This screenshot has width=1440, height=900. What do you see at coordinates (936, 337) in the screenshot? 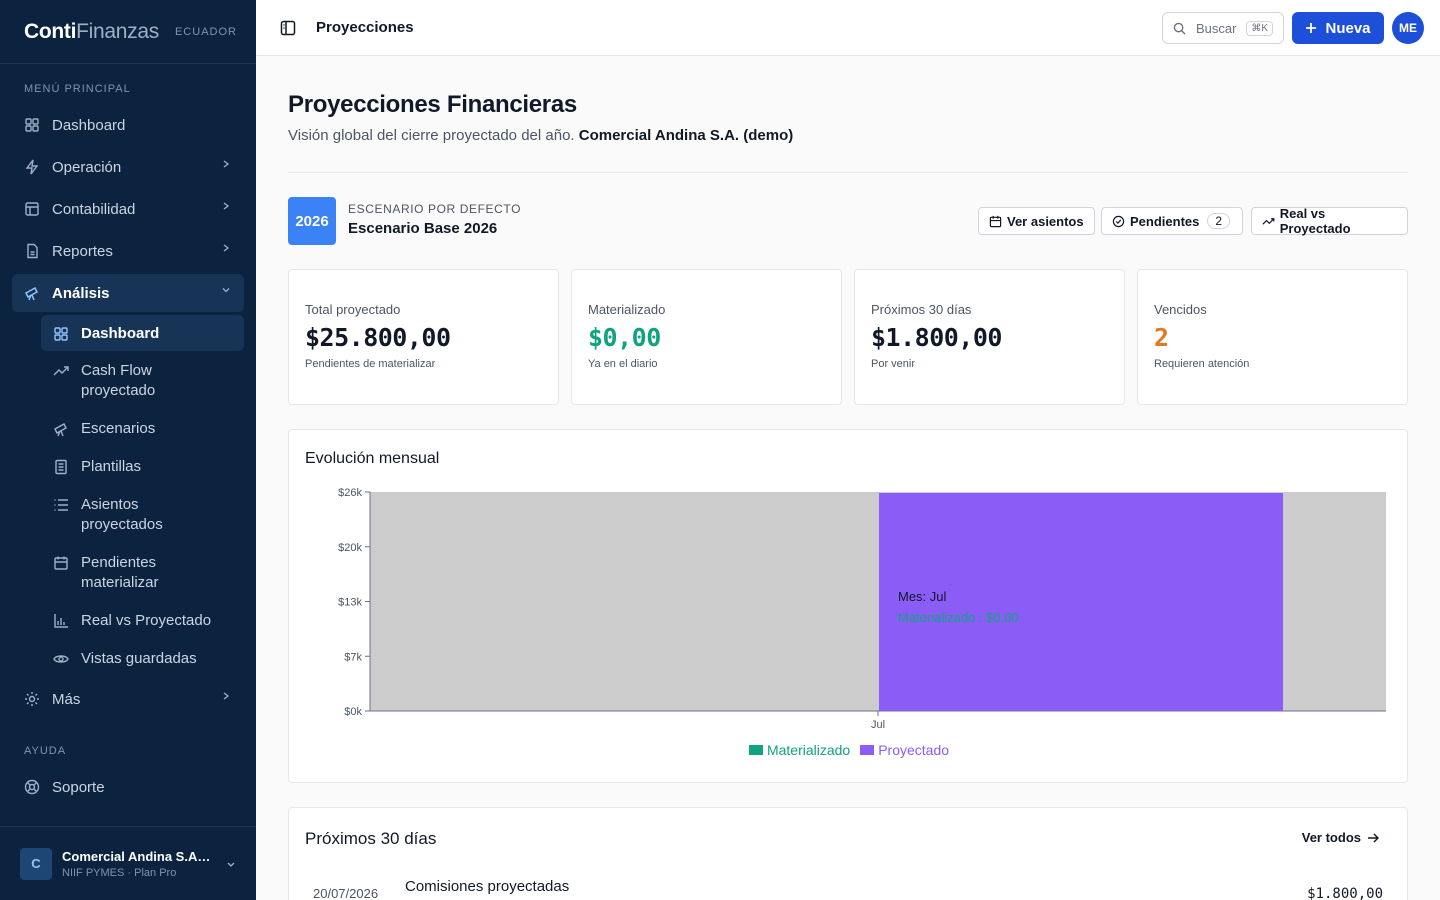
I see `kpi-value: $1.800,00` at bounding box center [936, 337].